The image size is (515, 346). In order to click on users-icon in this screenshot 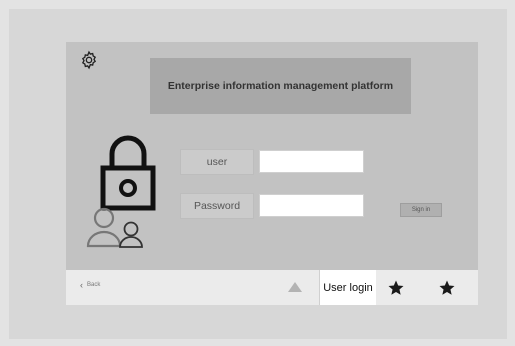, I will do `click(114, 227)`.